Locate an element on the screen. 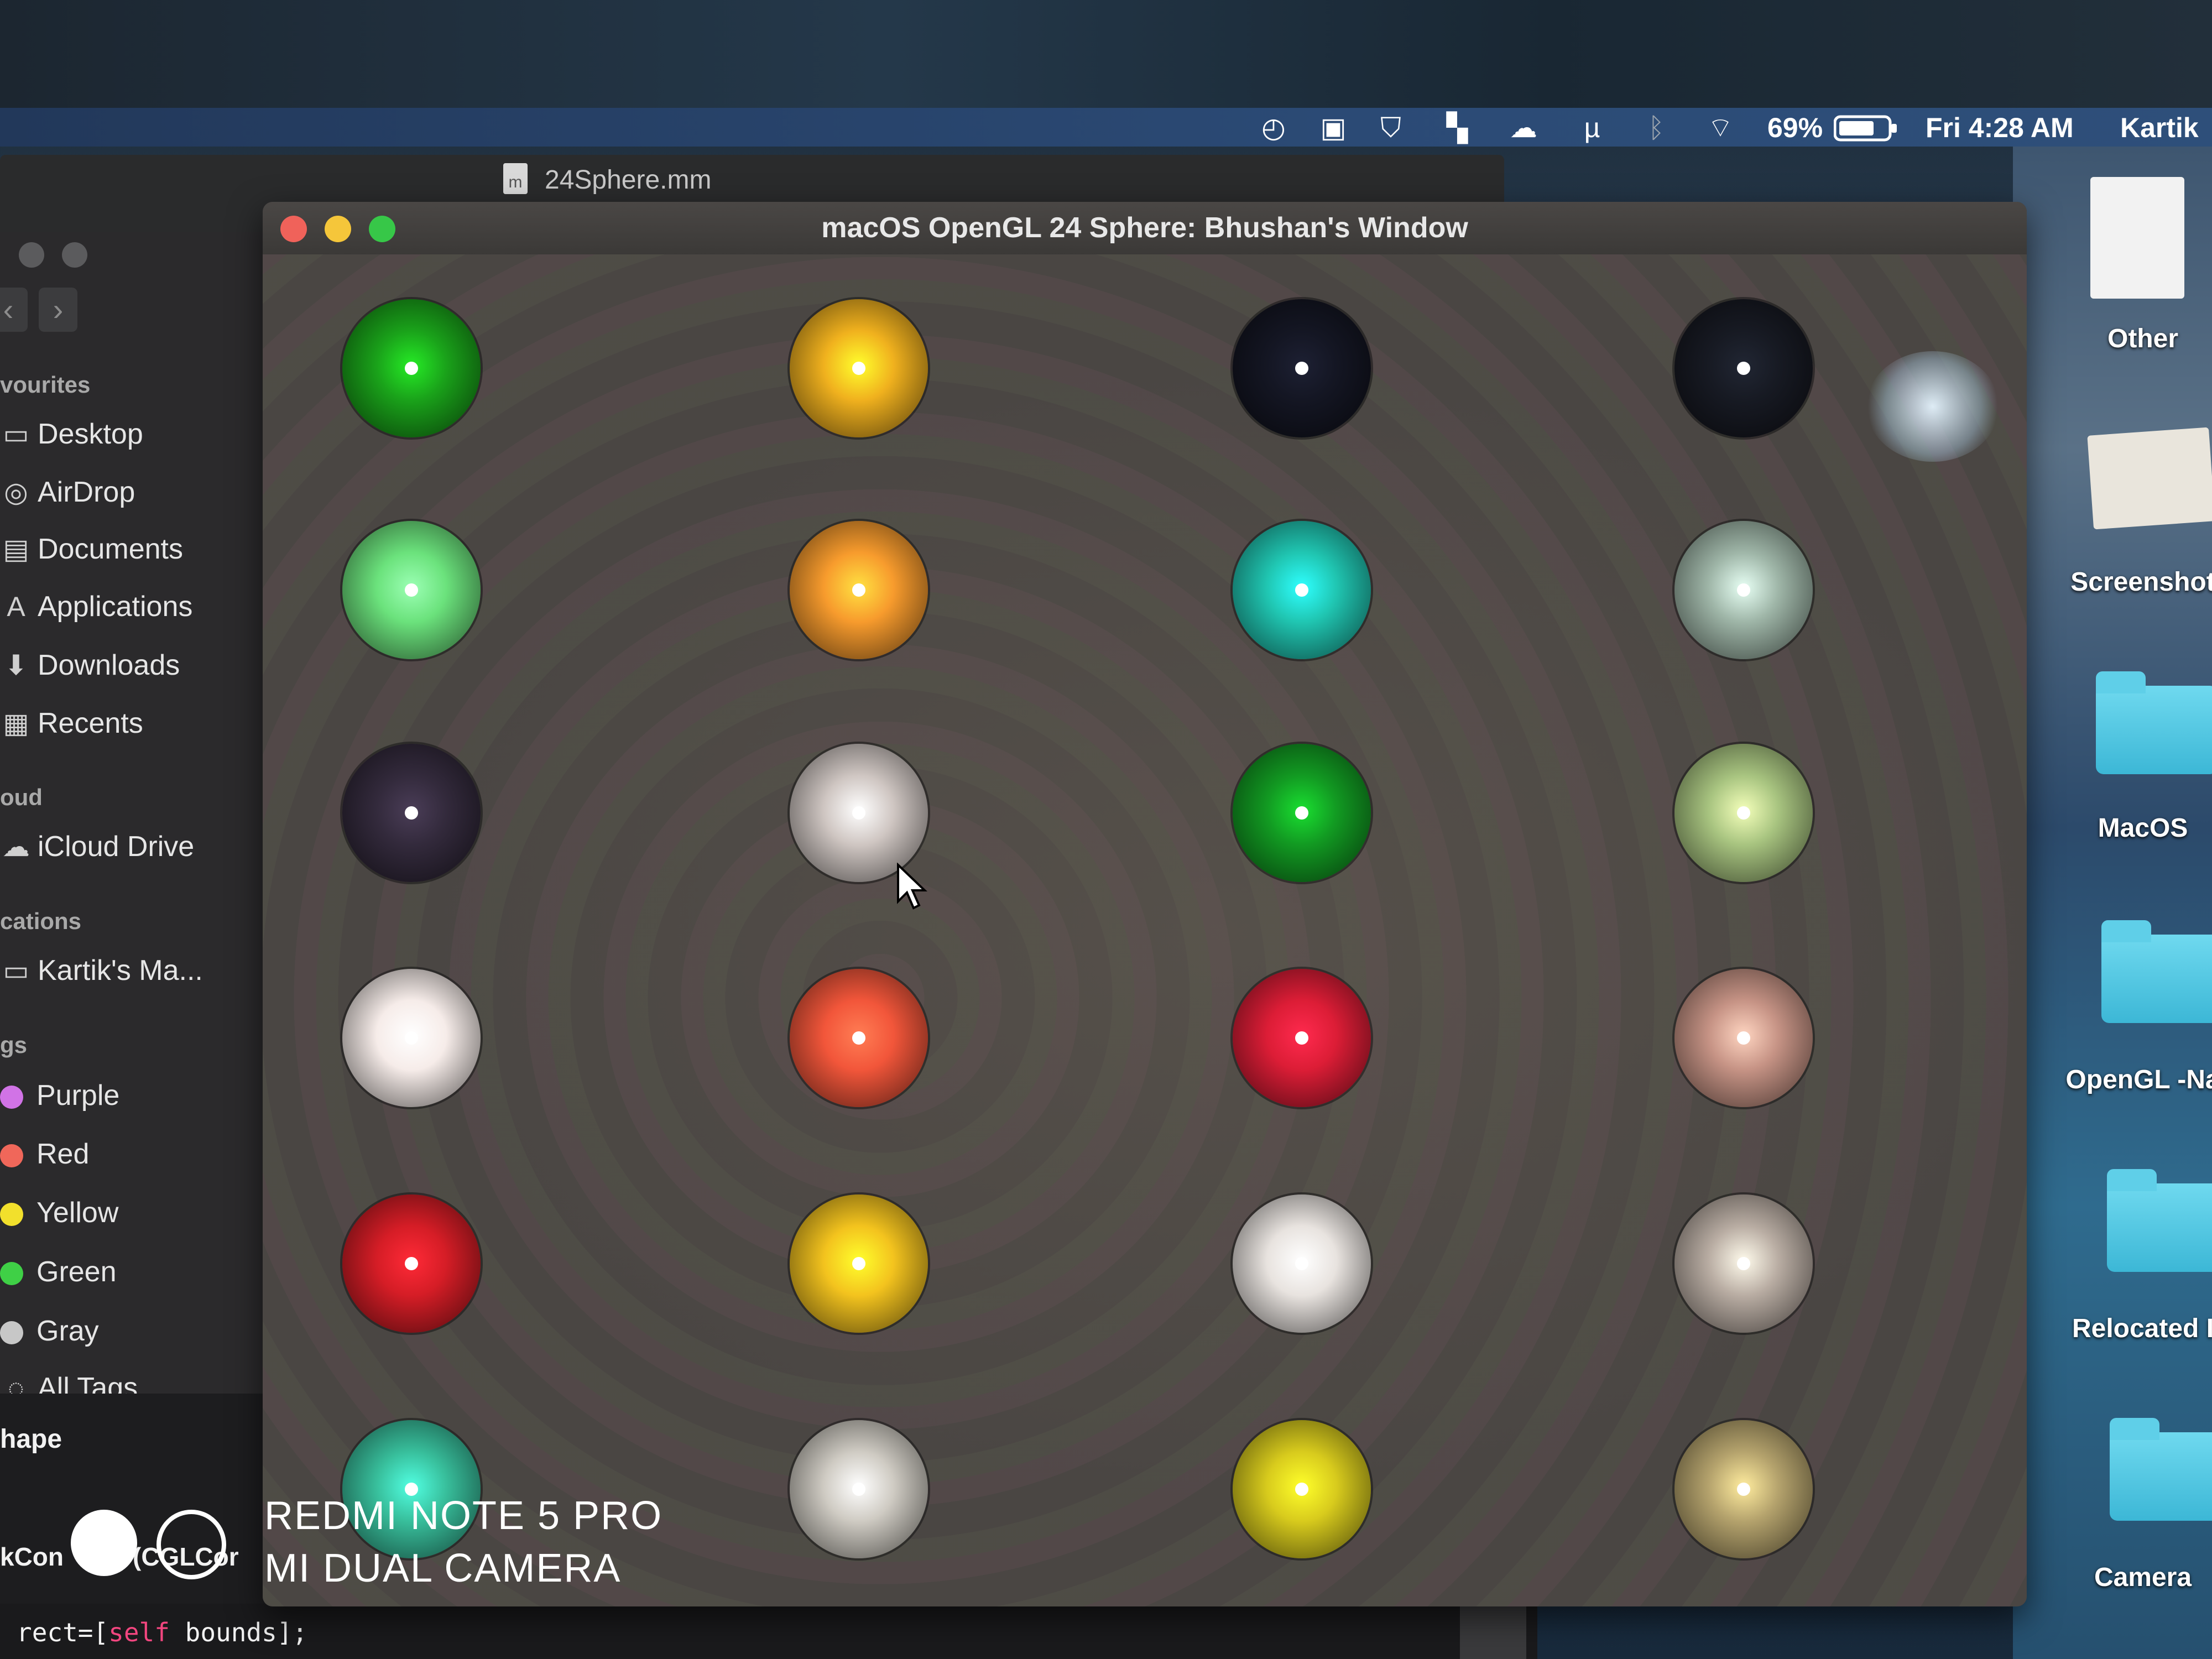 The width and height of the screenshot is (2212, 1659). code-line: kCon is located at coordinates (32, 1557).